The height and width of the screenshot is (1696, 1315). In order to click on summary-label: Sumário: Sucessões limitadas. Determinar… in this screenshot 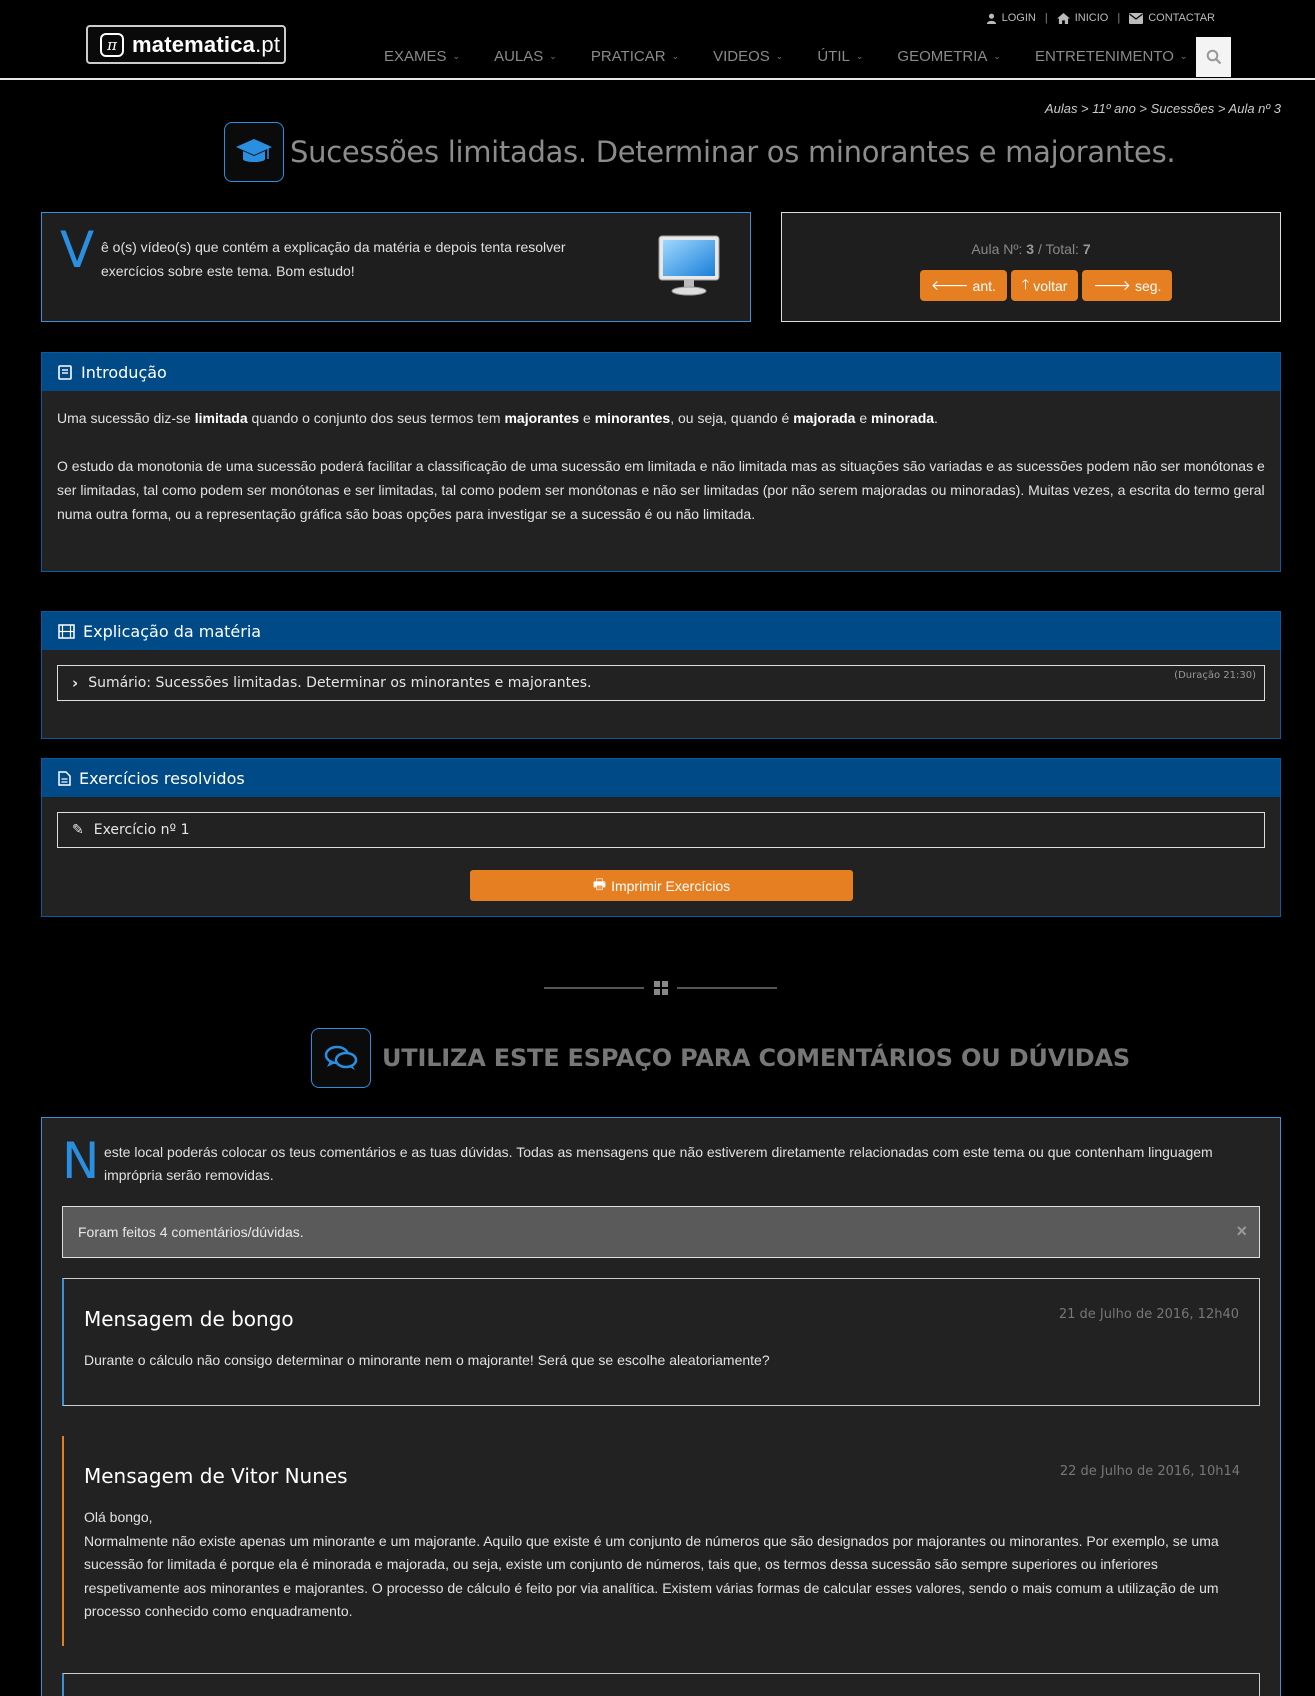, I will do `click(340, 683)`.